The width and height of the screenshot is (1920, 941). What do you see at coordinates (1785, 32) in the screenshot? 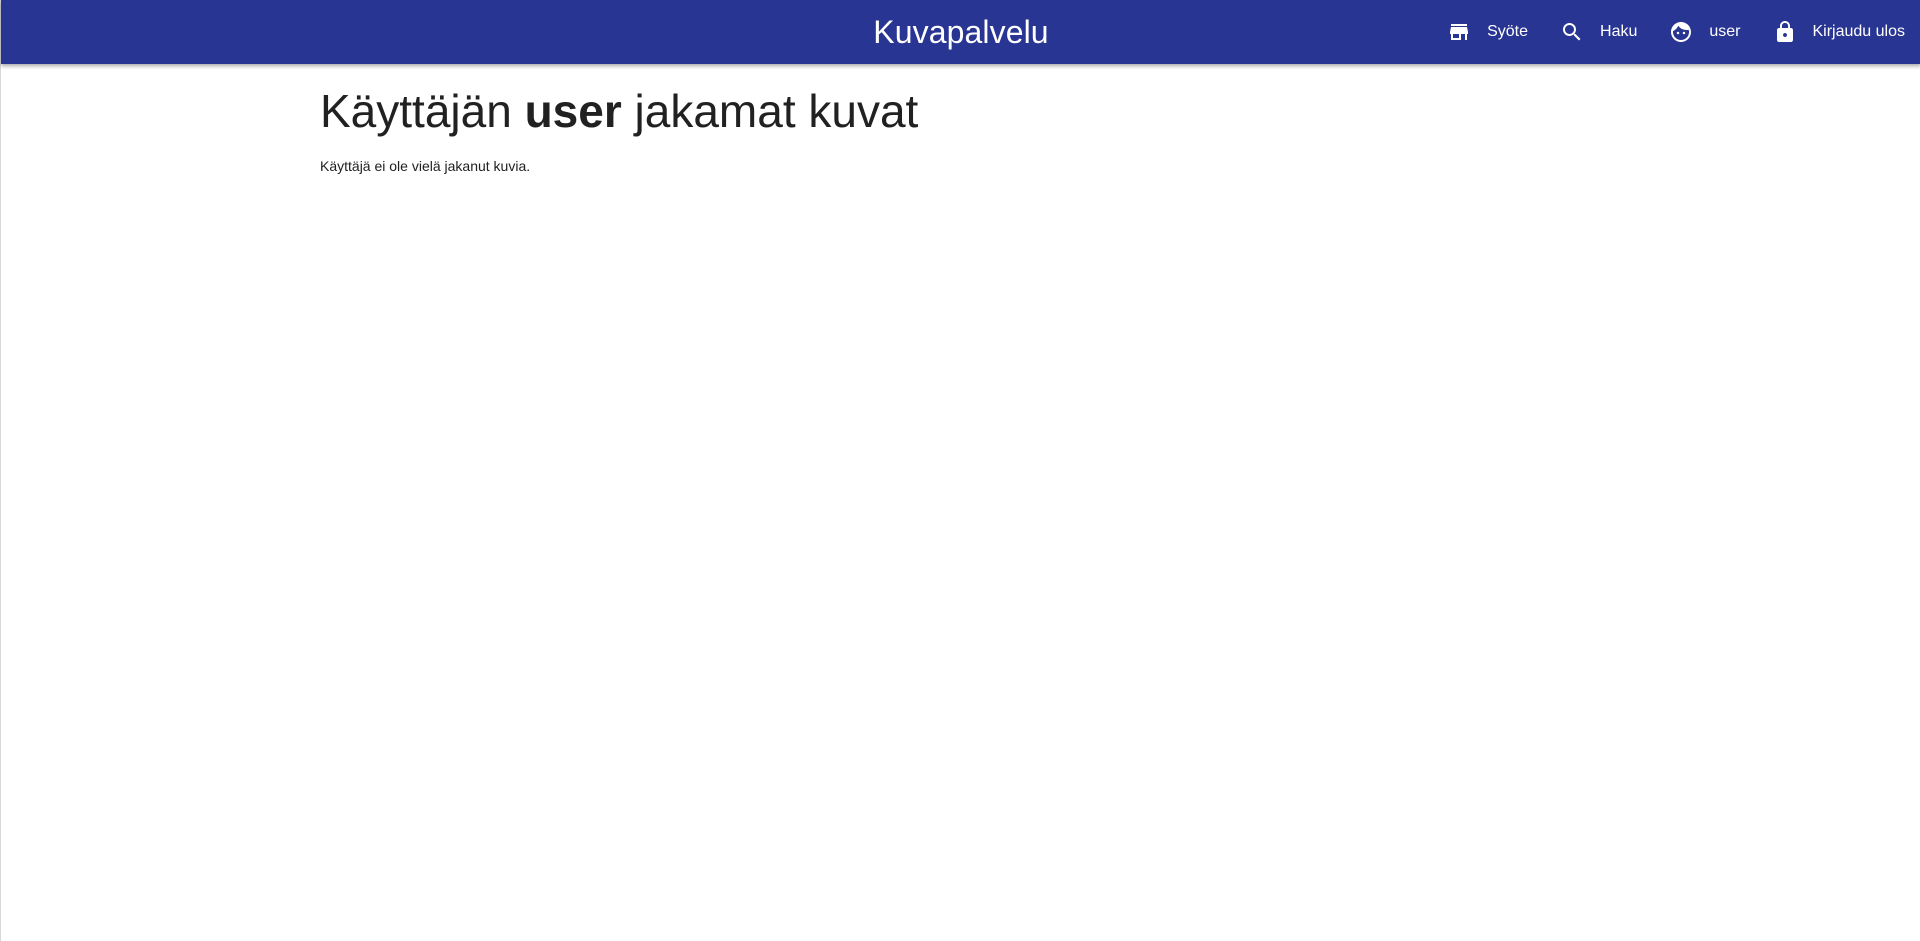
I see `lock-icon` at bounding box center [1785, 32].